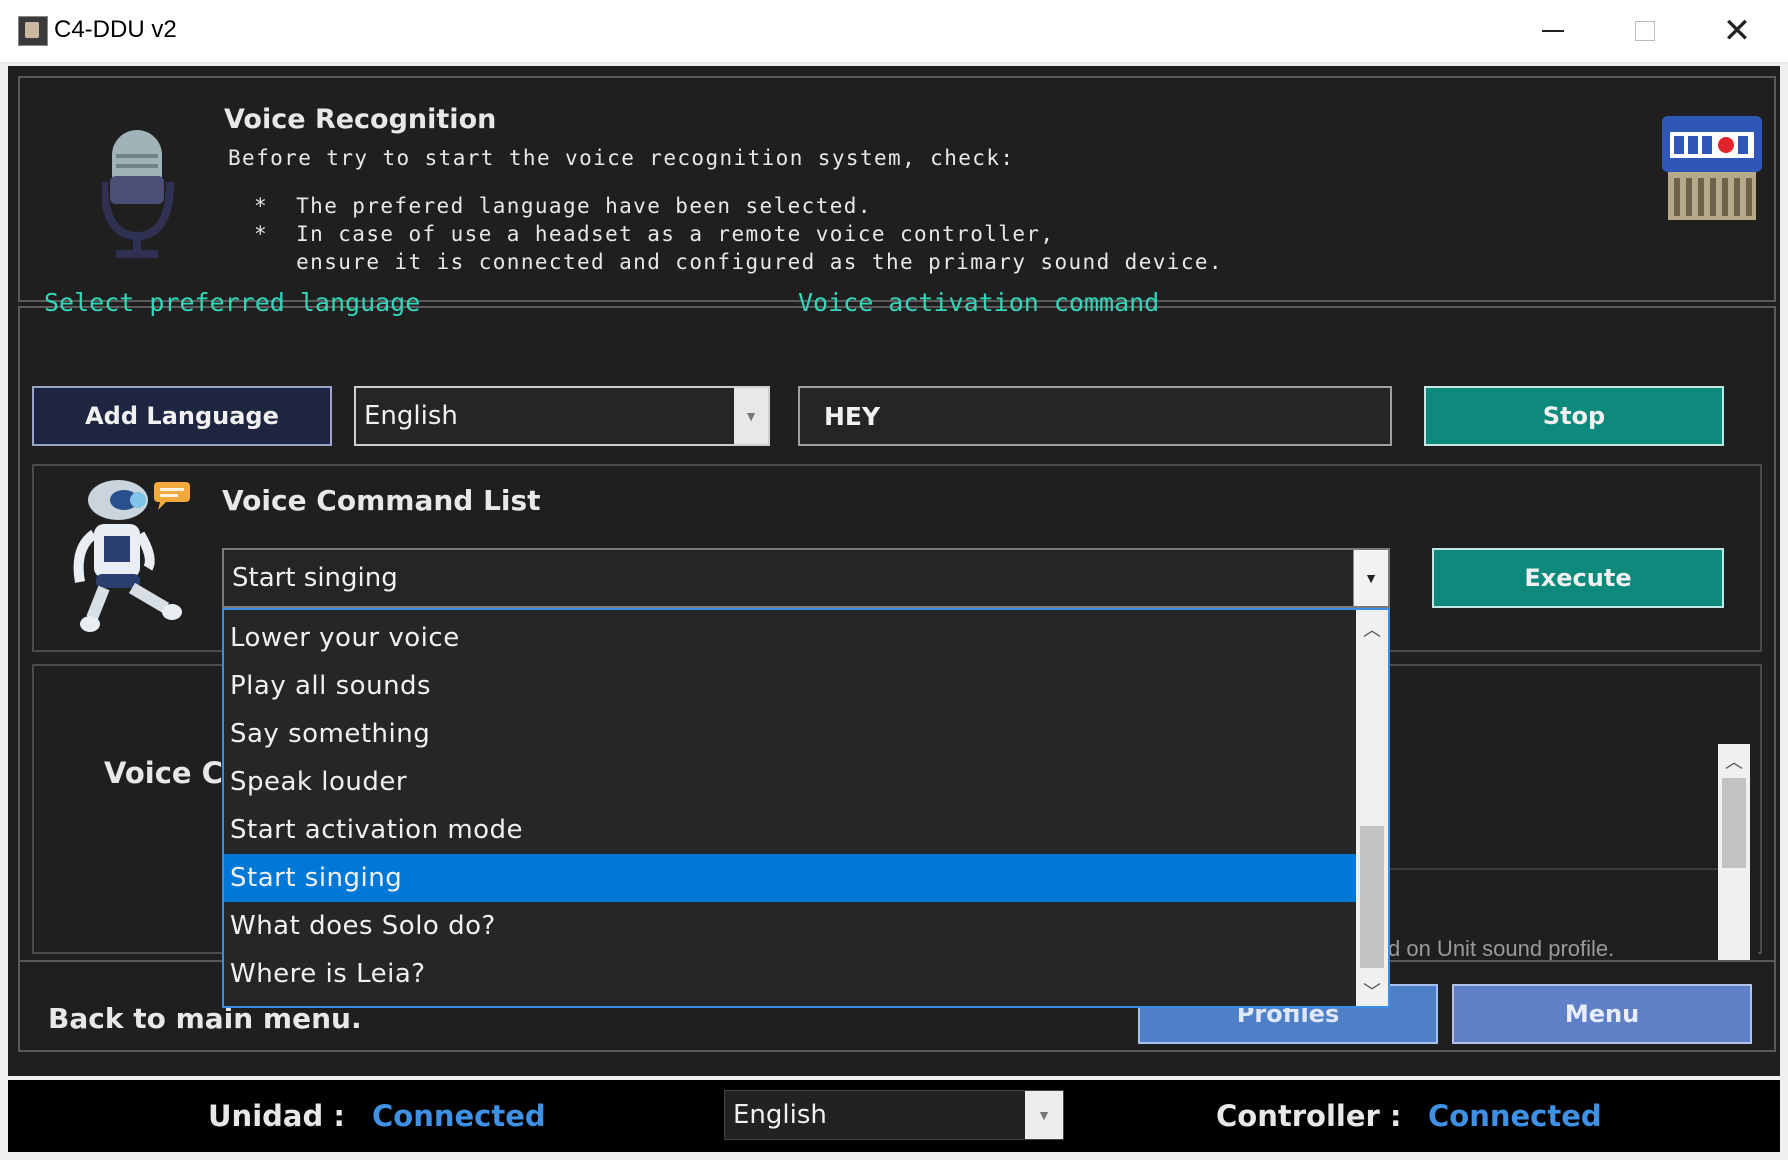 This screenshot has width=1788, height=1160. Describe the element at coordinates (979, 302) in the screenshot. I see `activation-label: Voice activation command` at that location.